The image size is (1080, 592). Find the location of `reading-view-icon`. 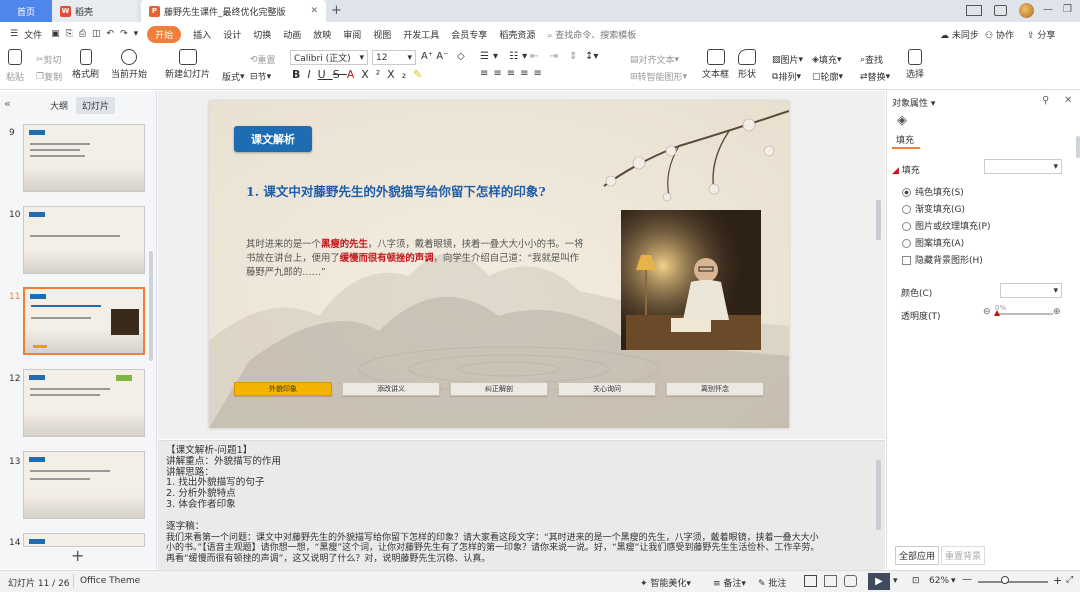

reading-view-icon is located at coordinates (850, 581).